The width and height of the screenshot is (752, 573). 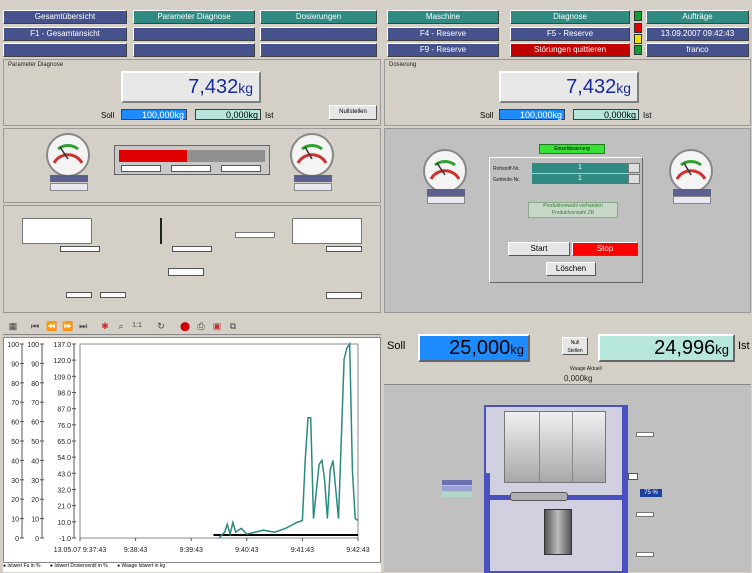 What do you see at coordinates (443, 34) in the screenshot?
I see `nav-f4-reserve: F4 - Reserve` at bounding box center [443, 34].